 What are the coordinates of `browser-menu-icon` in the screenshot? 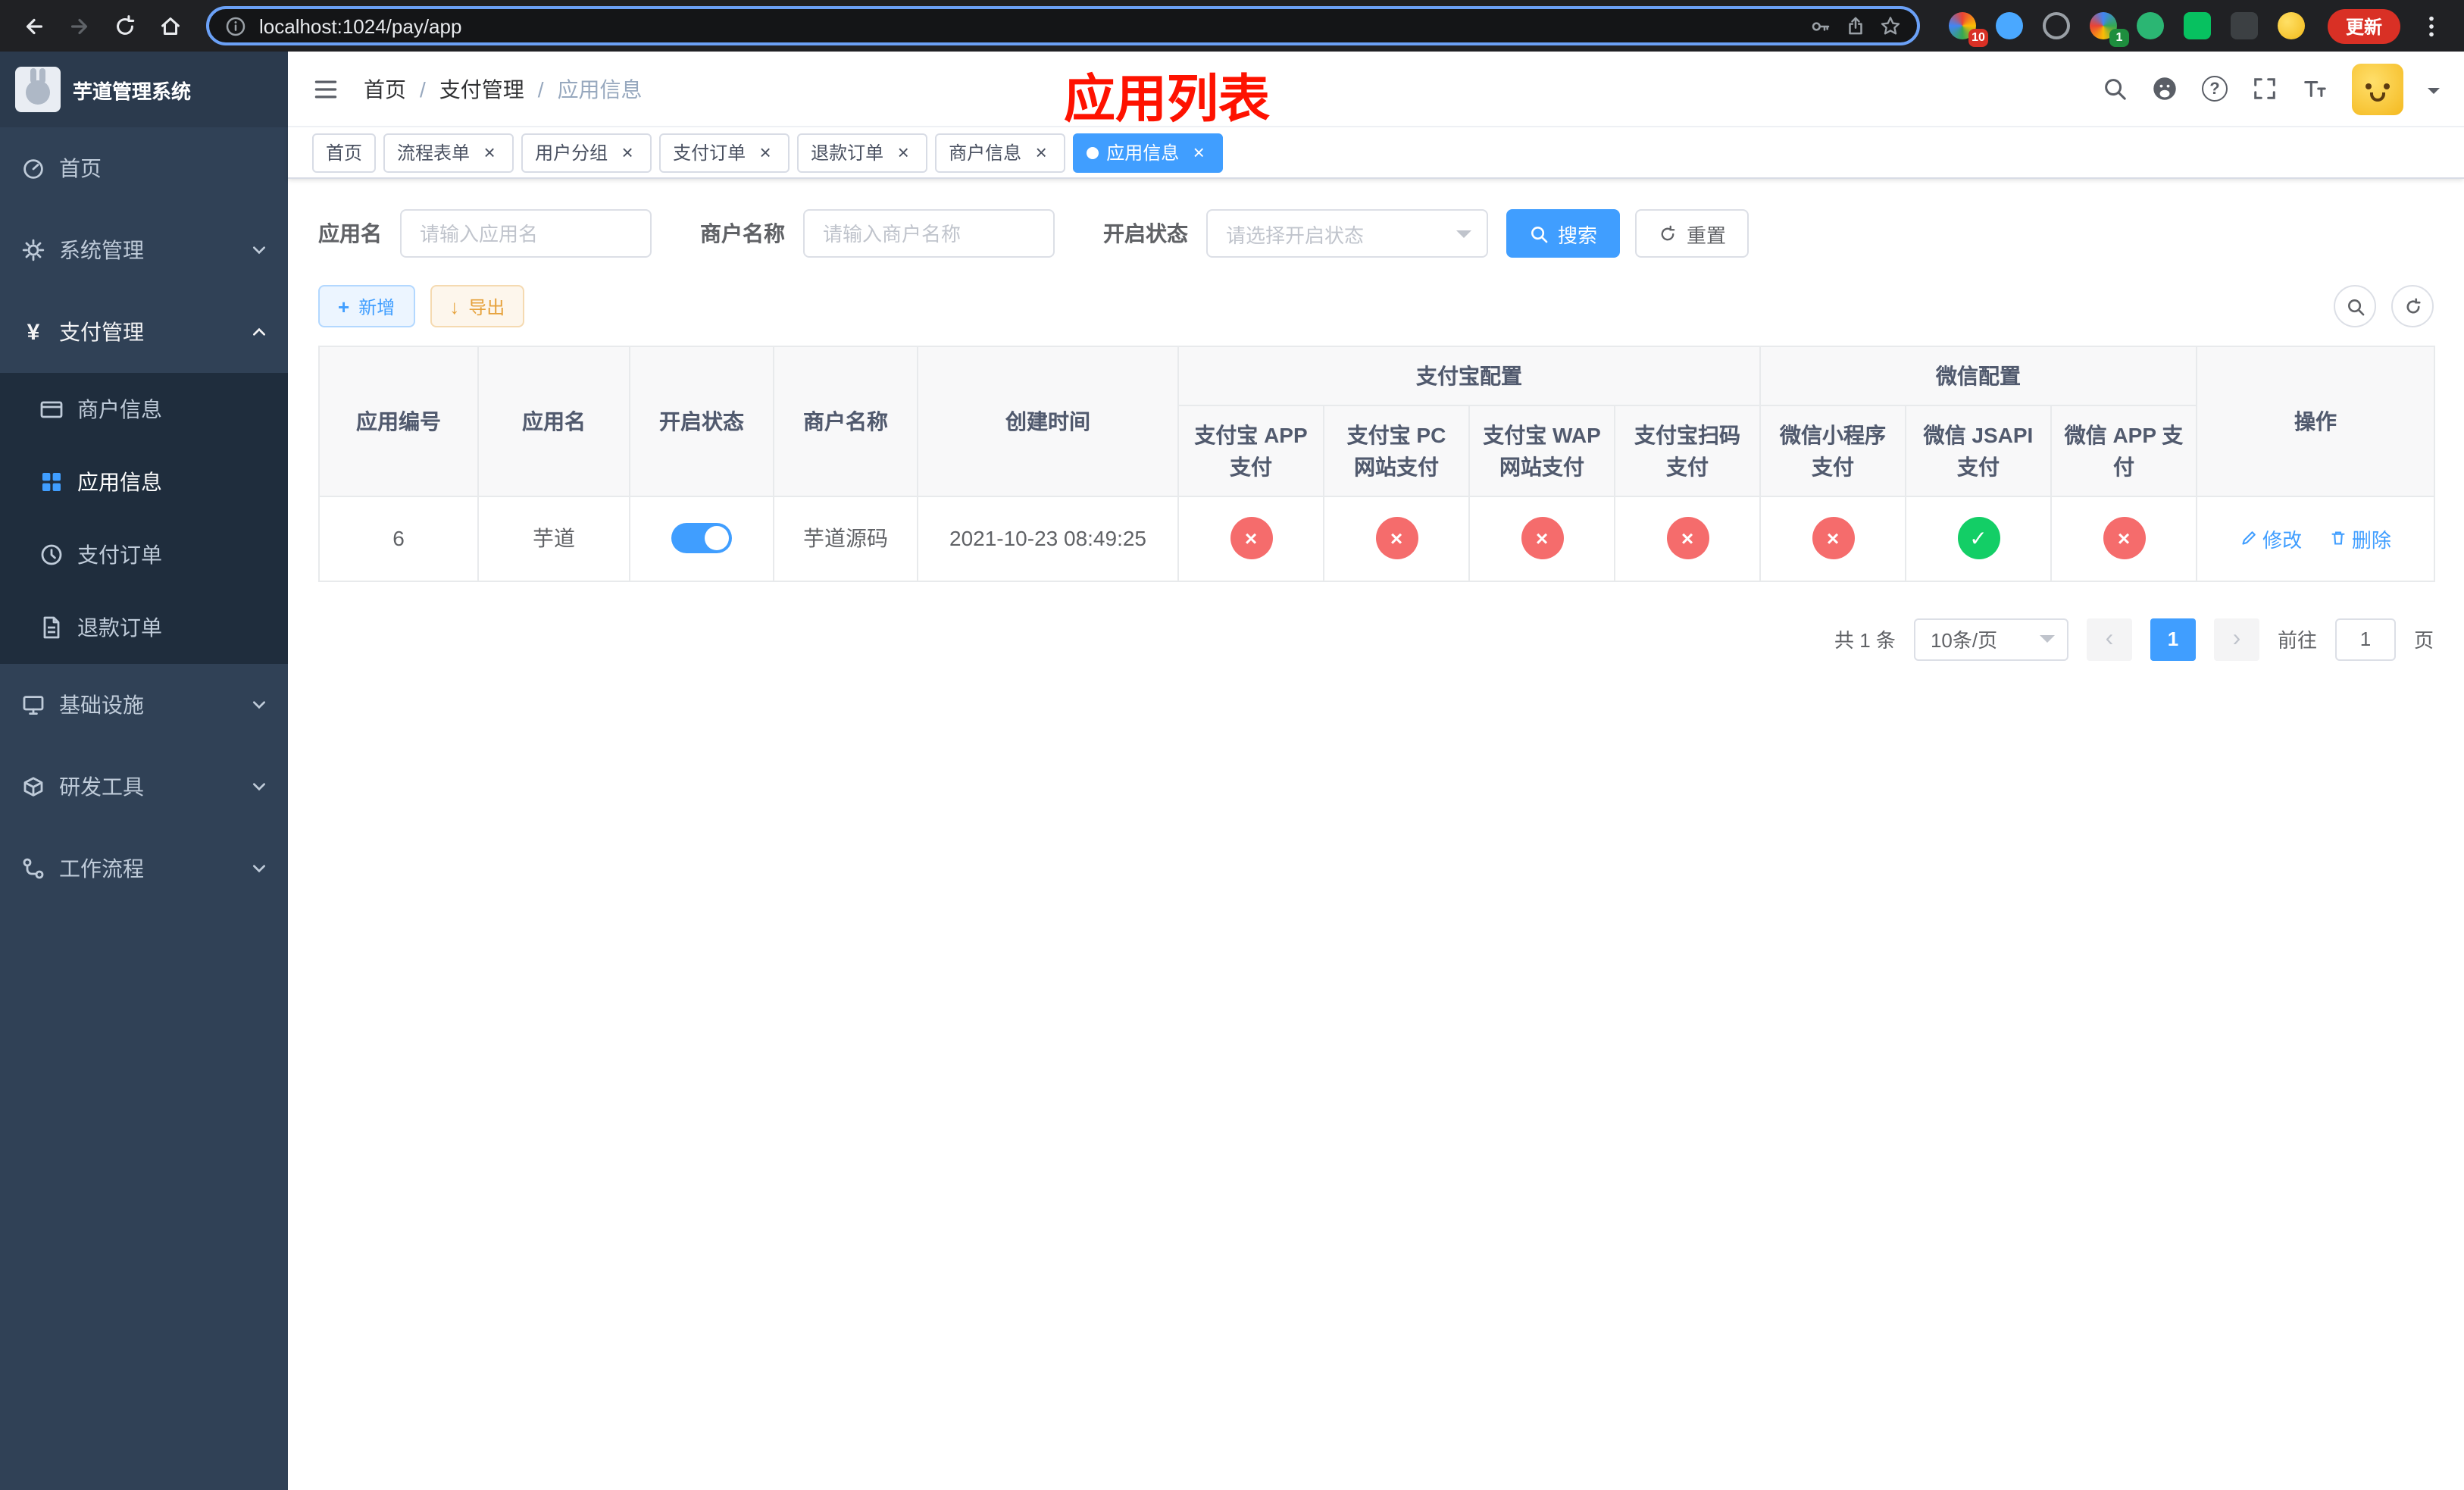 It's located at (2430, 26).